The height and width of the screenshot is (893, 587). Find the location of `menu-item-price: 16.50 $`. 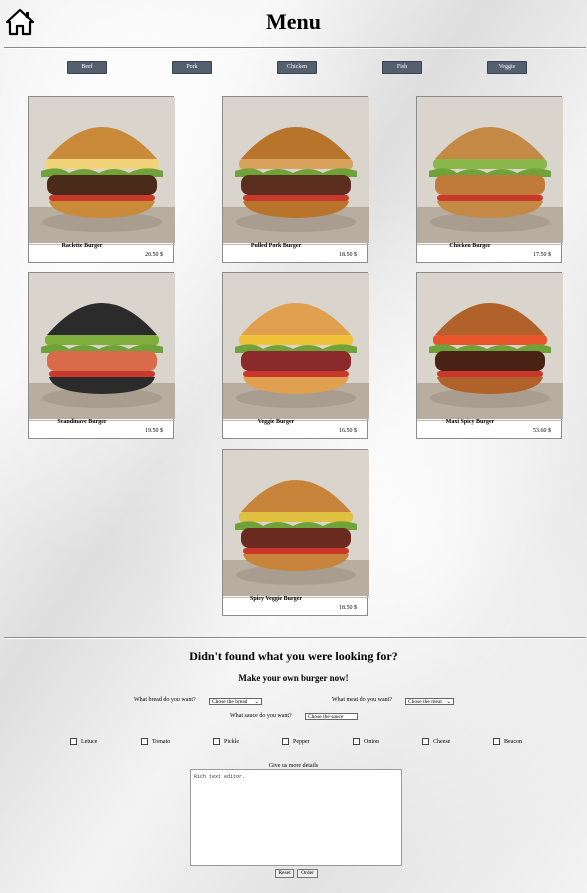

menu-item-price: 16.50 $ is located at coordinates (348, 431).